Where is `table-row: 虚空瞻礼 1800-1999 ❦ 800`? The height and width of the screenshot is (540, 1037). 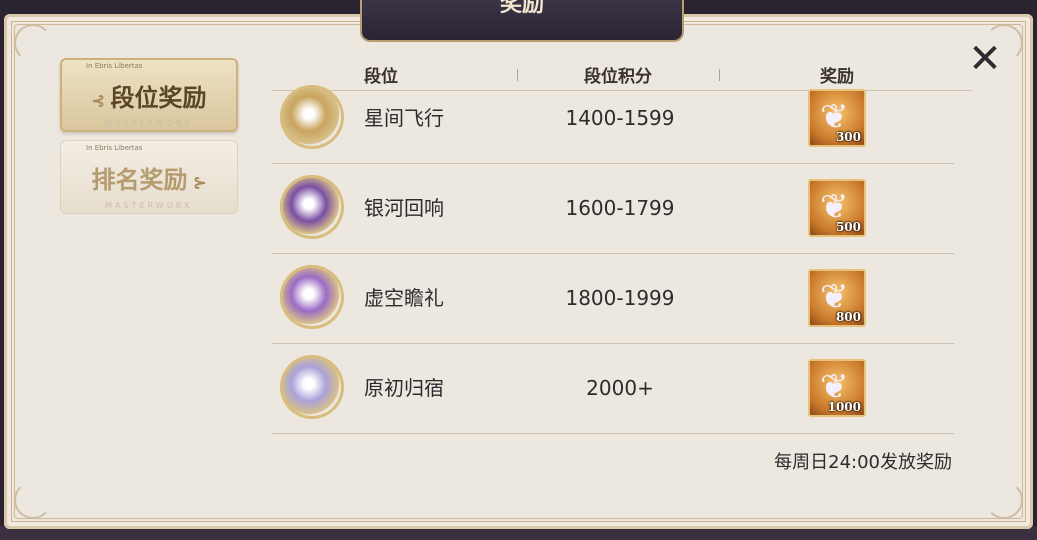 table-row: 虚空瞻礼 1800-1999 ❦ 800 is located at coordinates (613, 298).